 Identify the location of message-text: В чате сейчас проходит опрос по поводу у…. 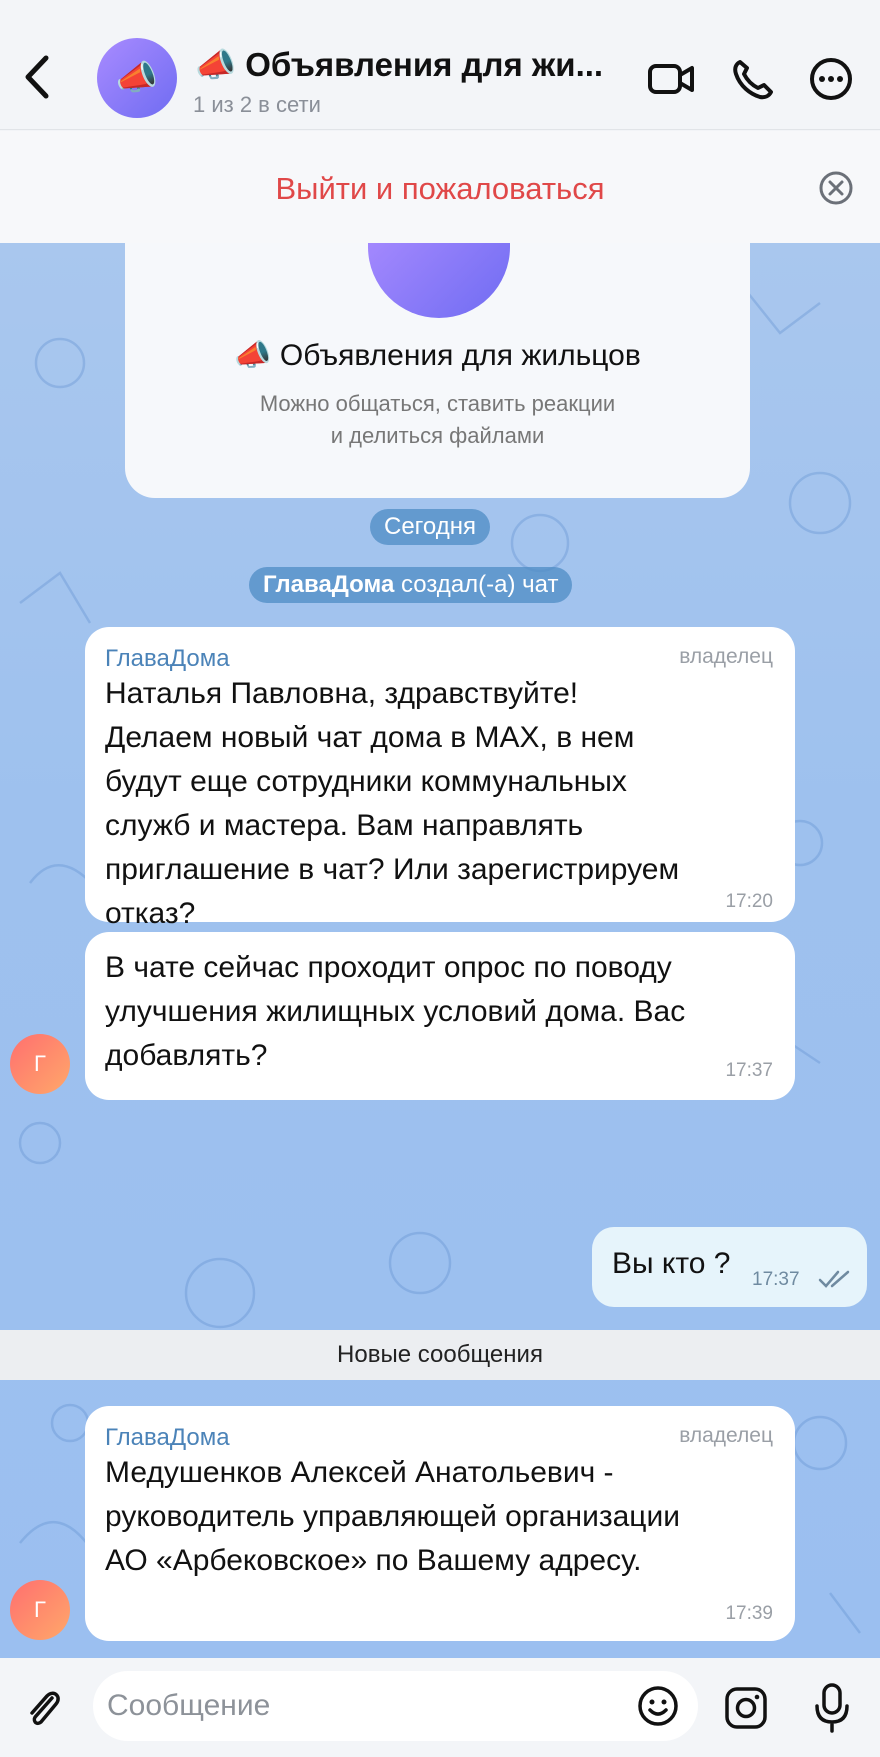
(395, 1012).